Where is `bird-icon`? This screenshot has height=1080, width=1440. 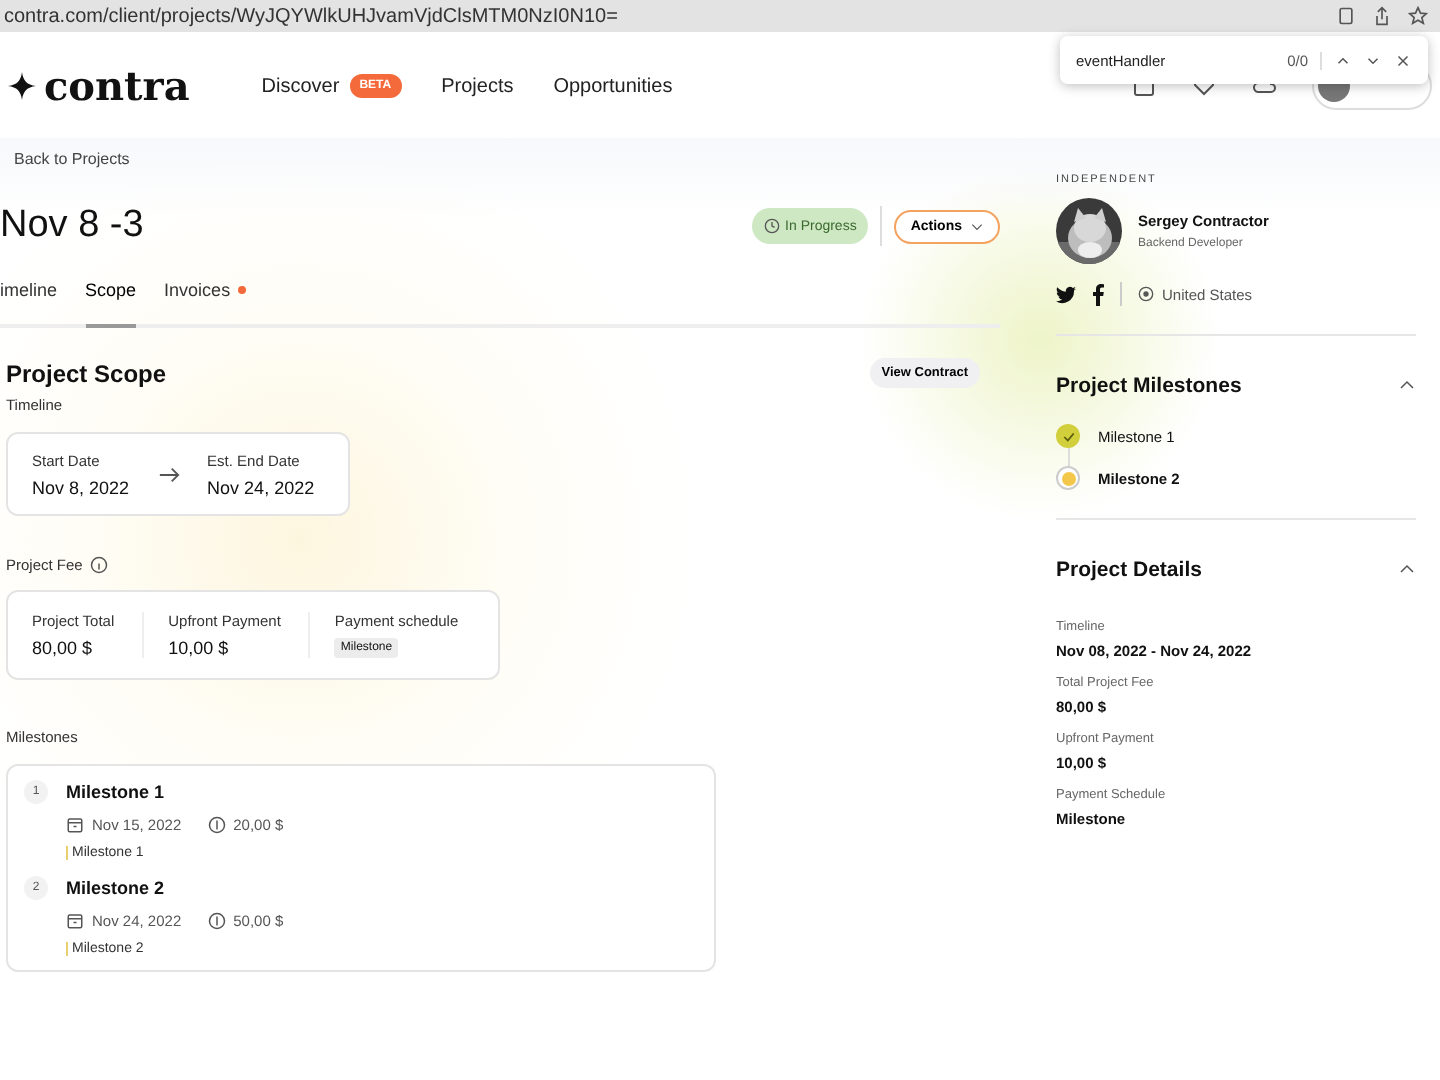
bird-icon is located at coordinates (1066, 294).